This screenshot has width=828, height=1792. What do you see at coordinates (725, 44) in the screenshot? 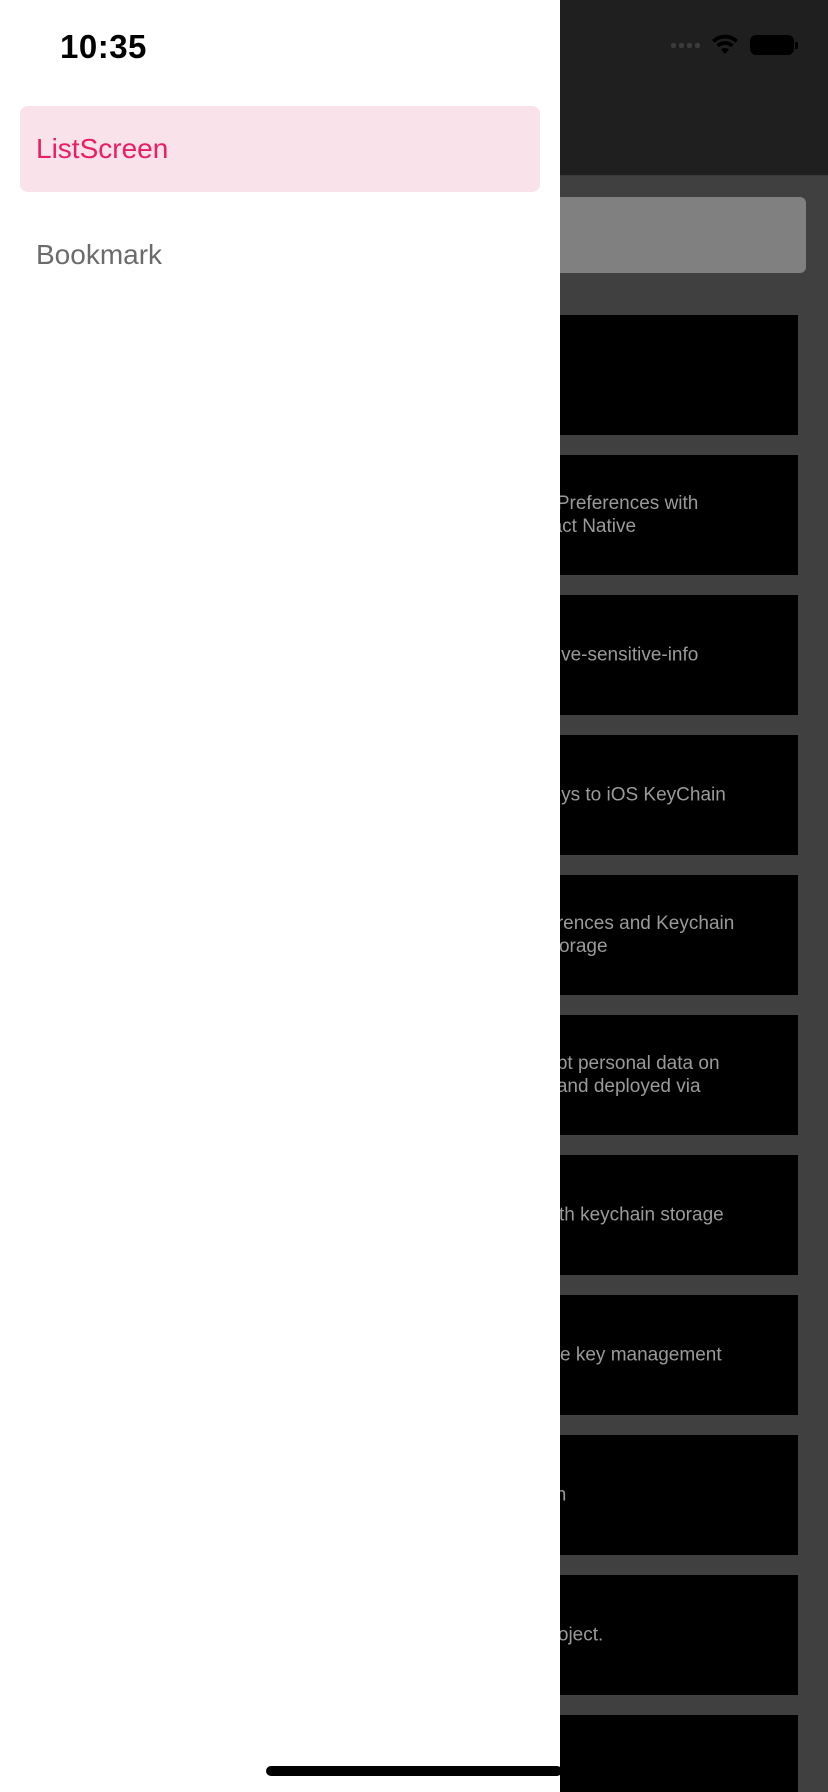
I see `wifi-icon` at bounding box center [725, 44].